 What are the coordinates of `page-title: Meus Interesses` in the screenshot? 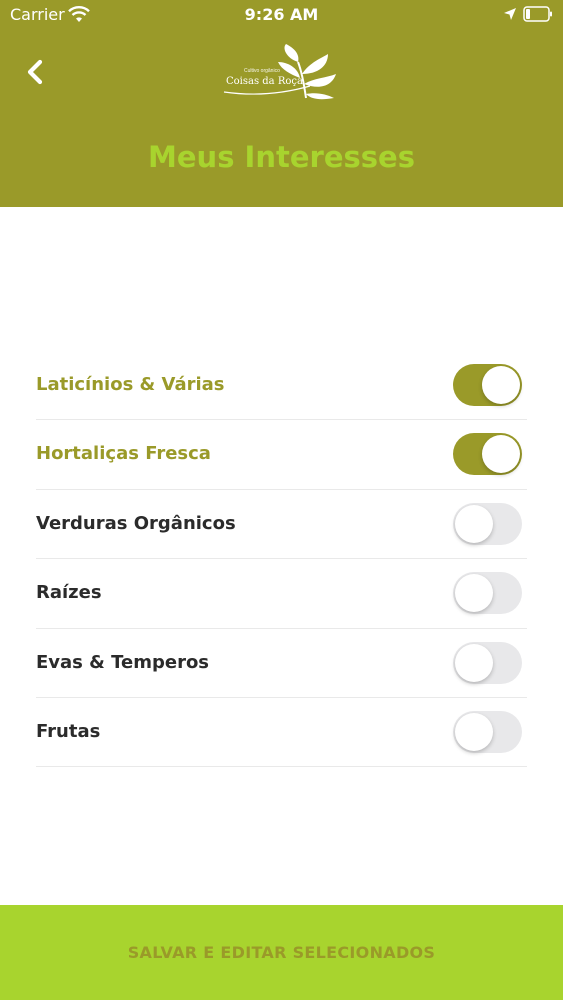 It's located at (281, 157).